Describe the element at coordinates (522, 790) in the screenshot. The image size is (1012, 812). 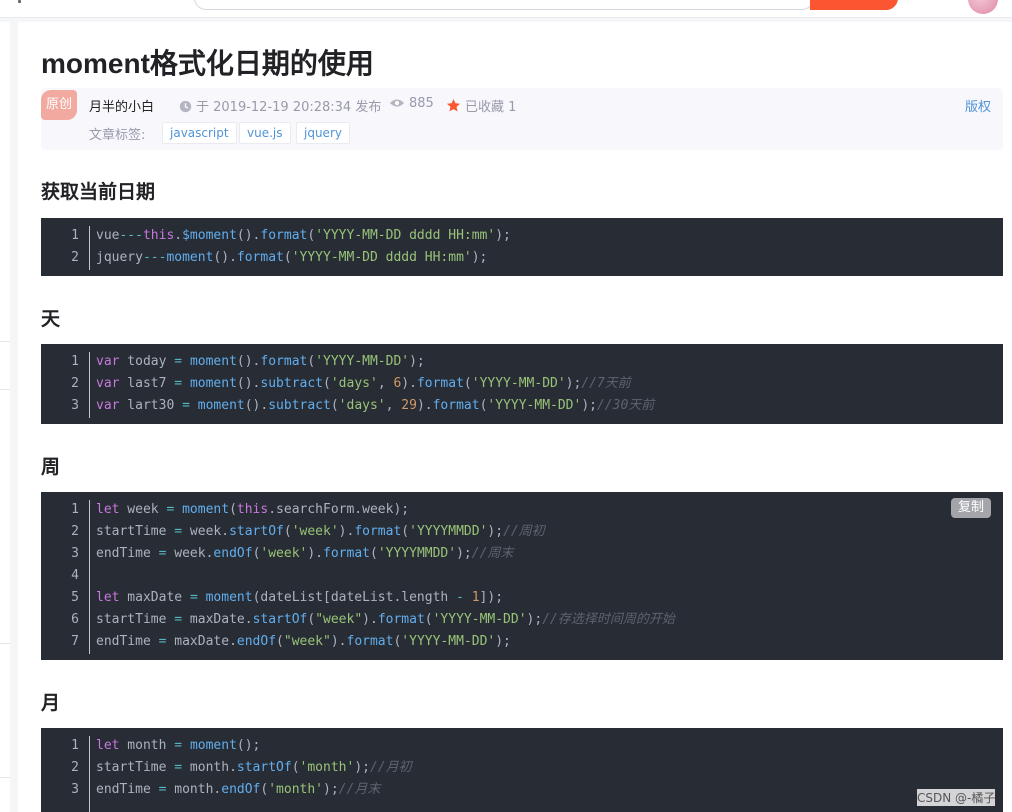
I see `code-line: 3 endTime = month.endOf('month');//月末` at that location.